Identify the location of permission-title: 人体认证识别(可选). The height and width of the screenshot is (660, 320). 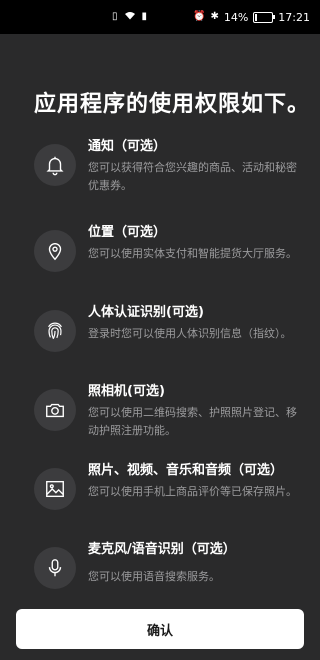
(146, 312).